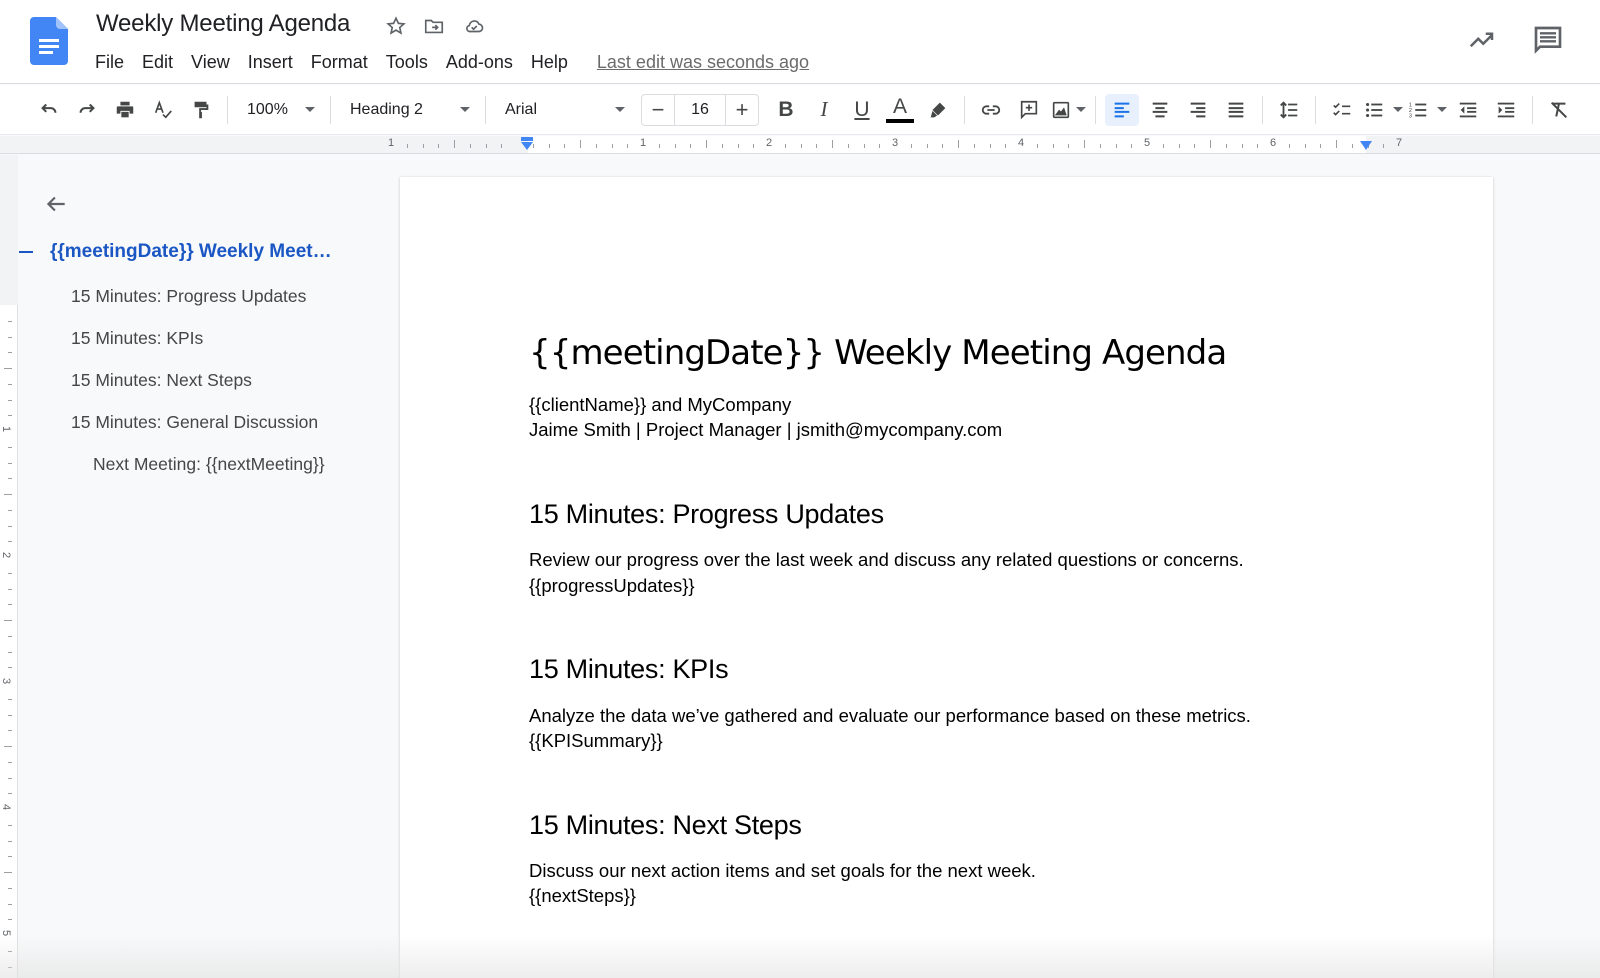  I want to click on section-placeholder-kpis: {{KPISummary}}, so click(961, 741).